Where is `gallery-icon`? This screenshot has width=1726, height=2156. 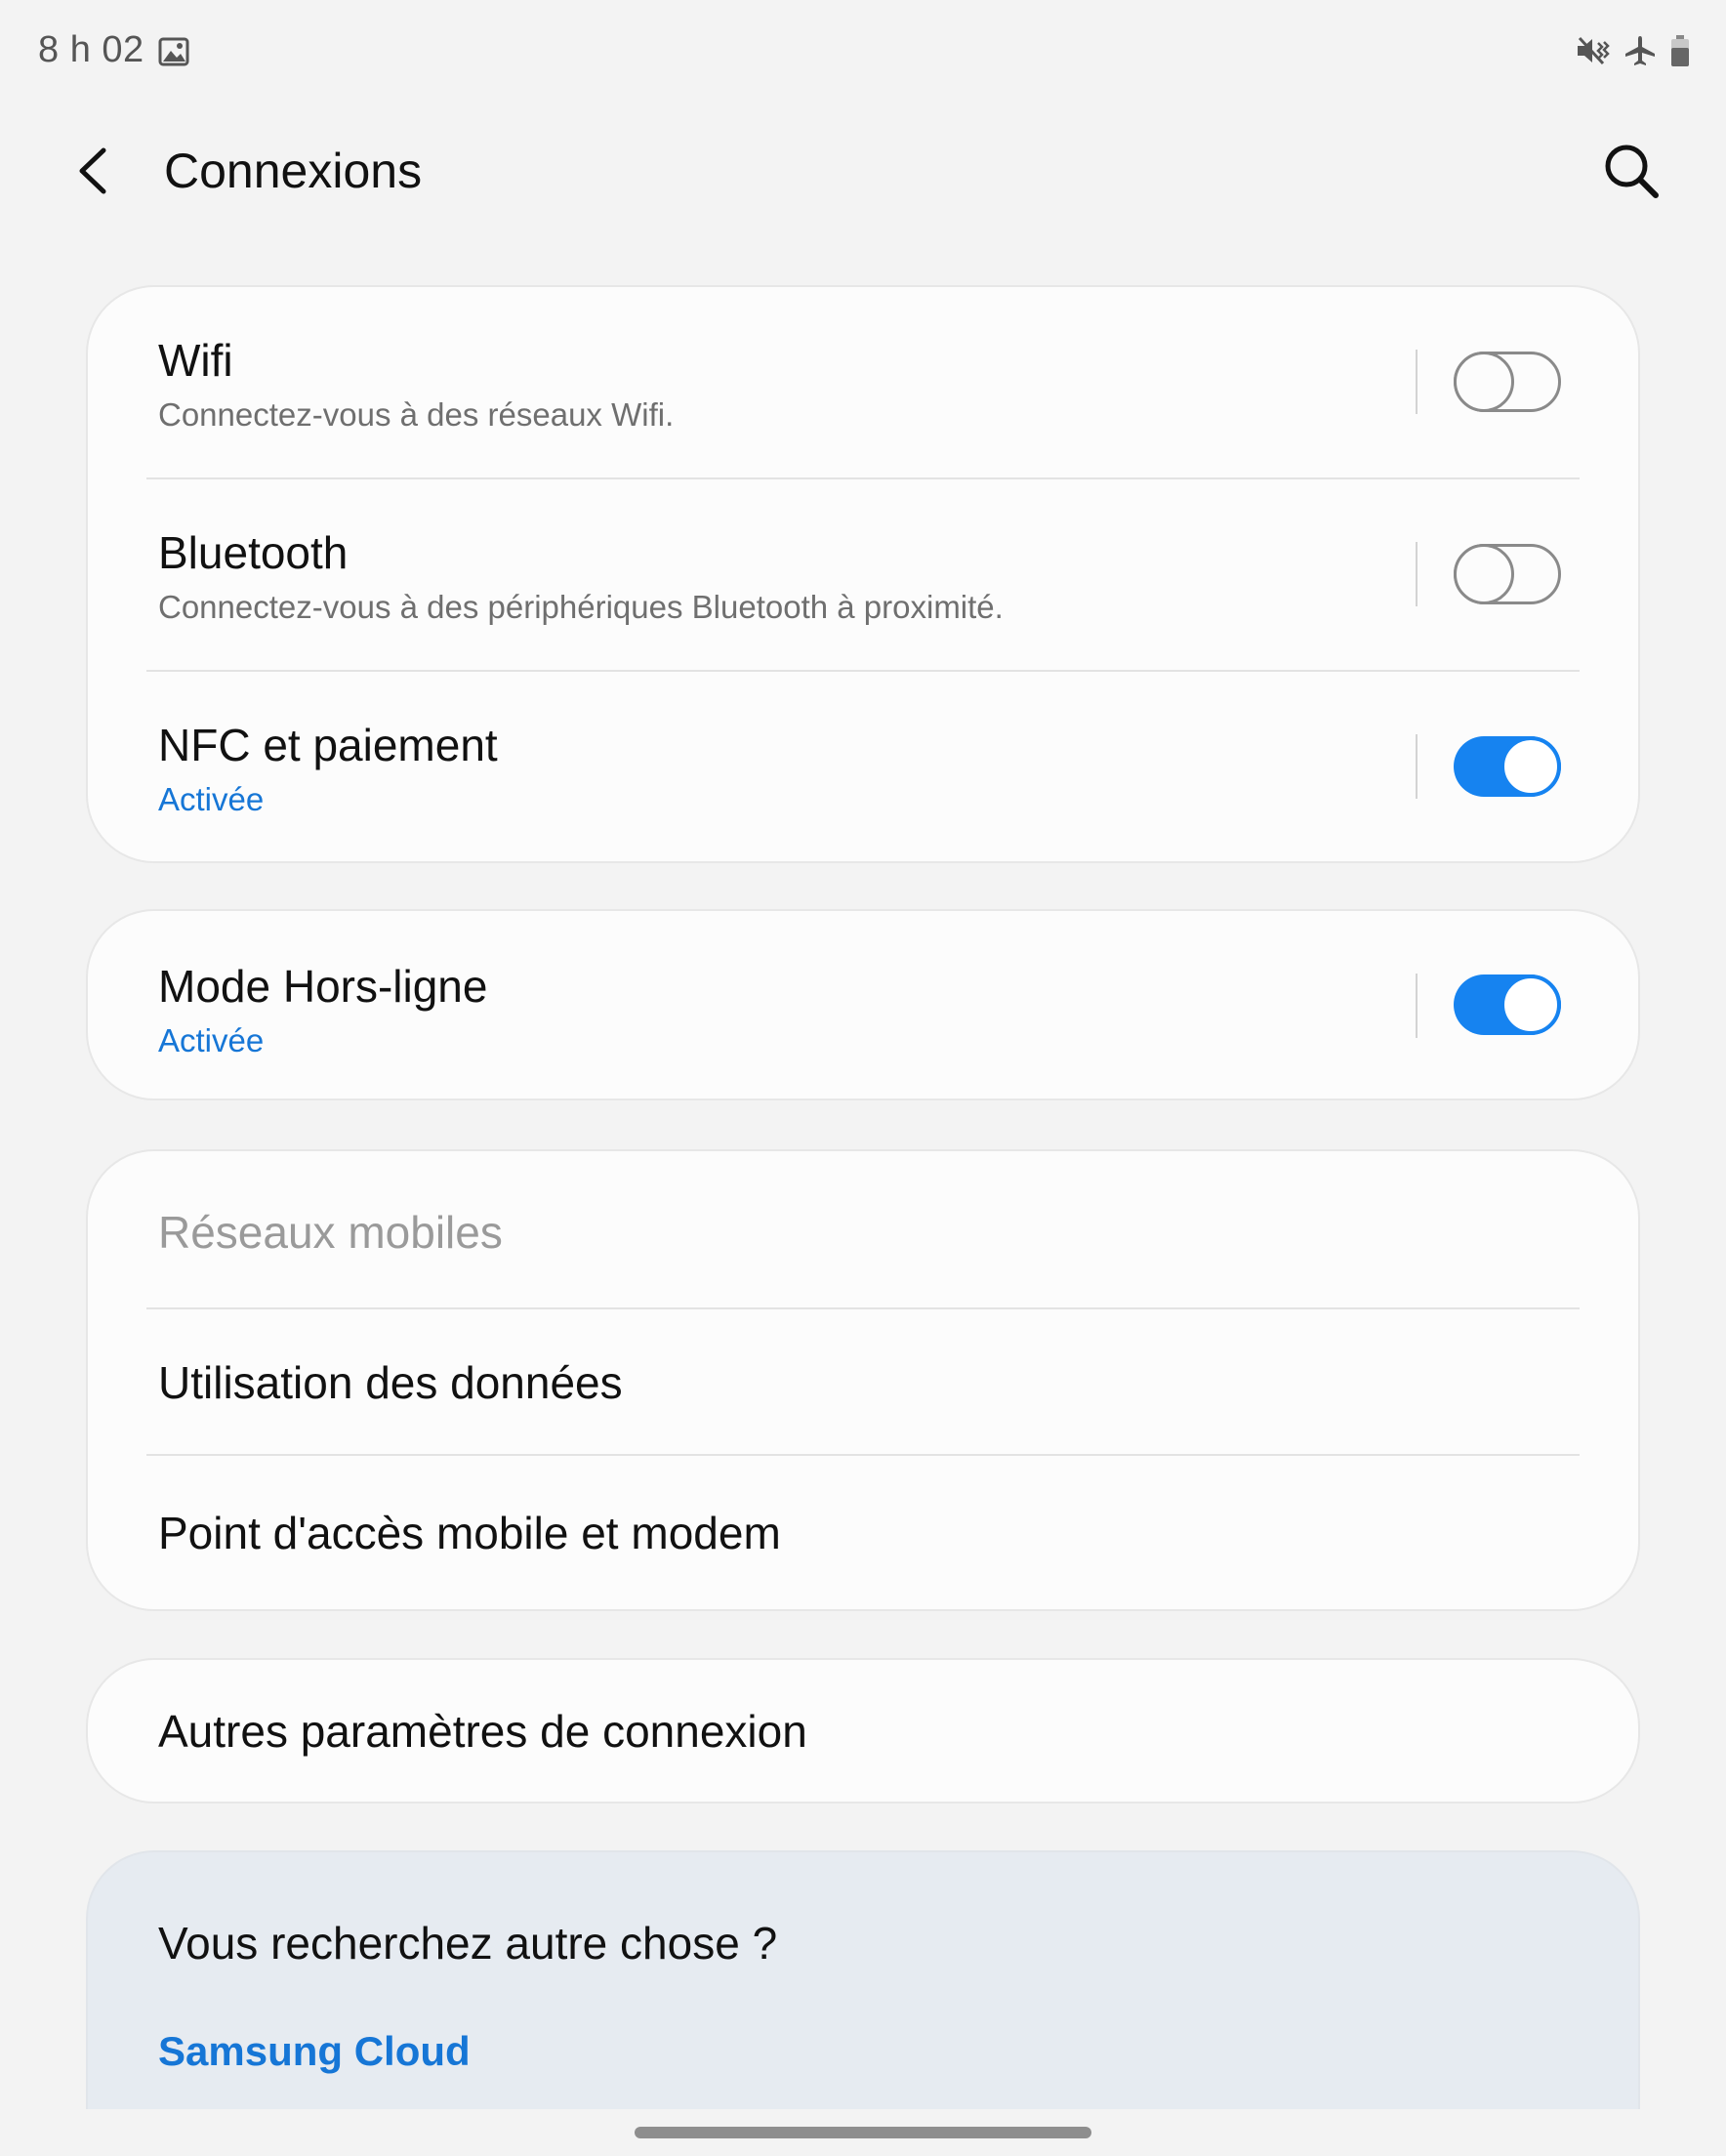
gallery-icon is located at coordinates (173, 52).